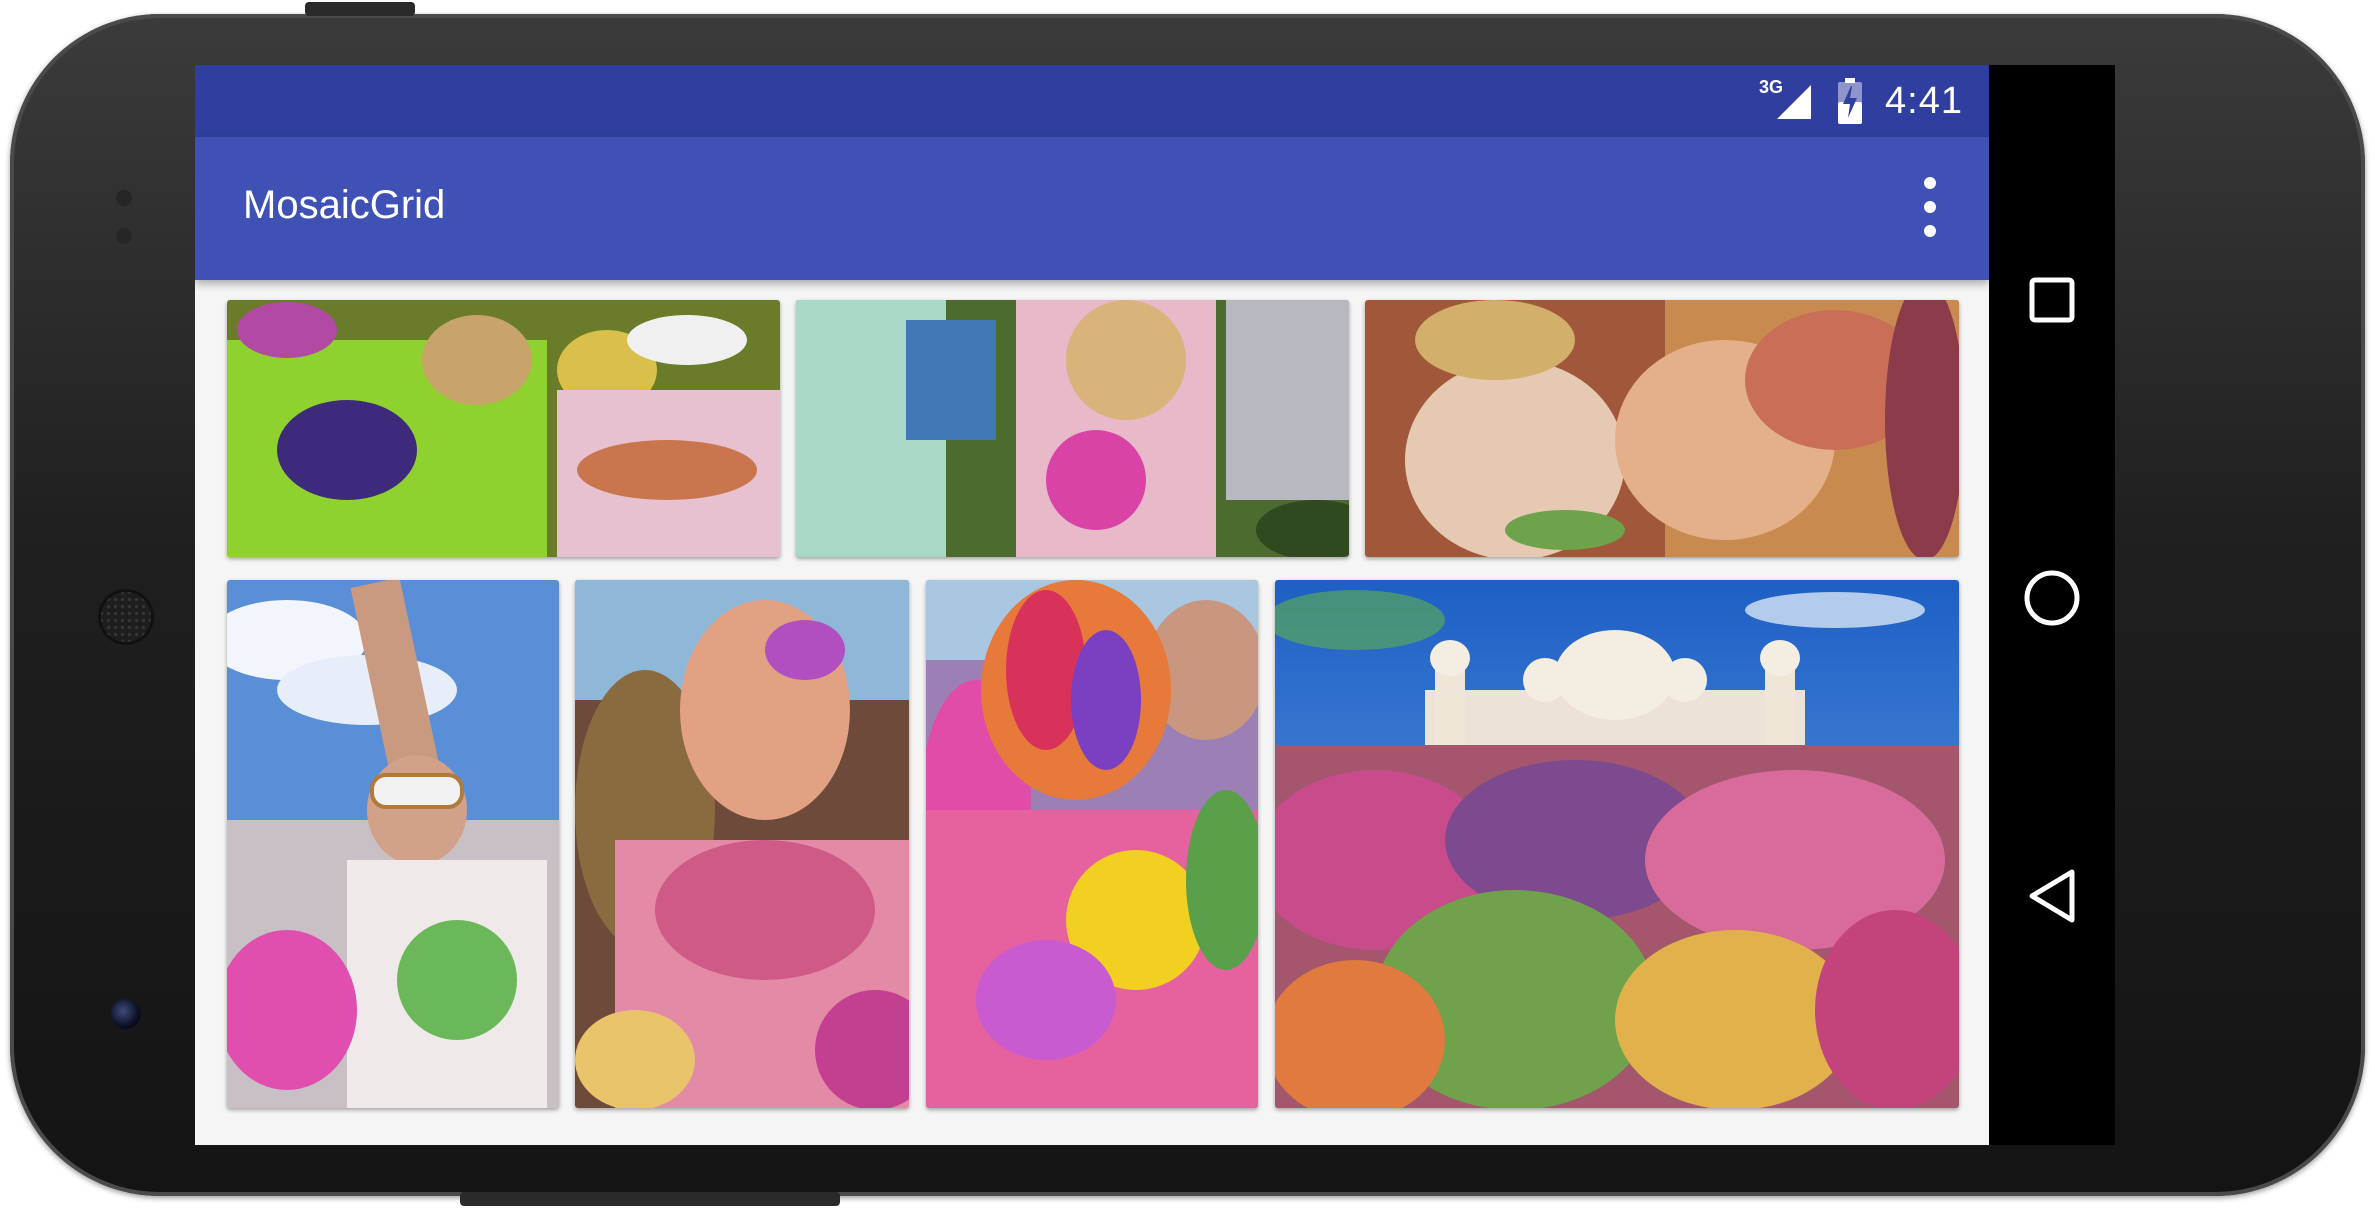 This screenshot has width=2375, height=1209. Describe the element at coordinates (126, 617) in the screenshot. I see `speaker-grille` at that location.